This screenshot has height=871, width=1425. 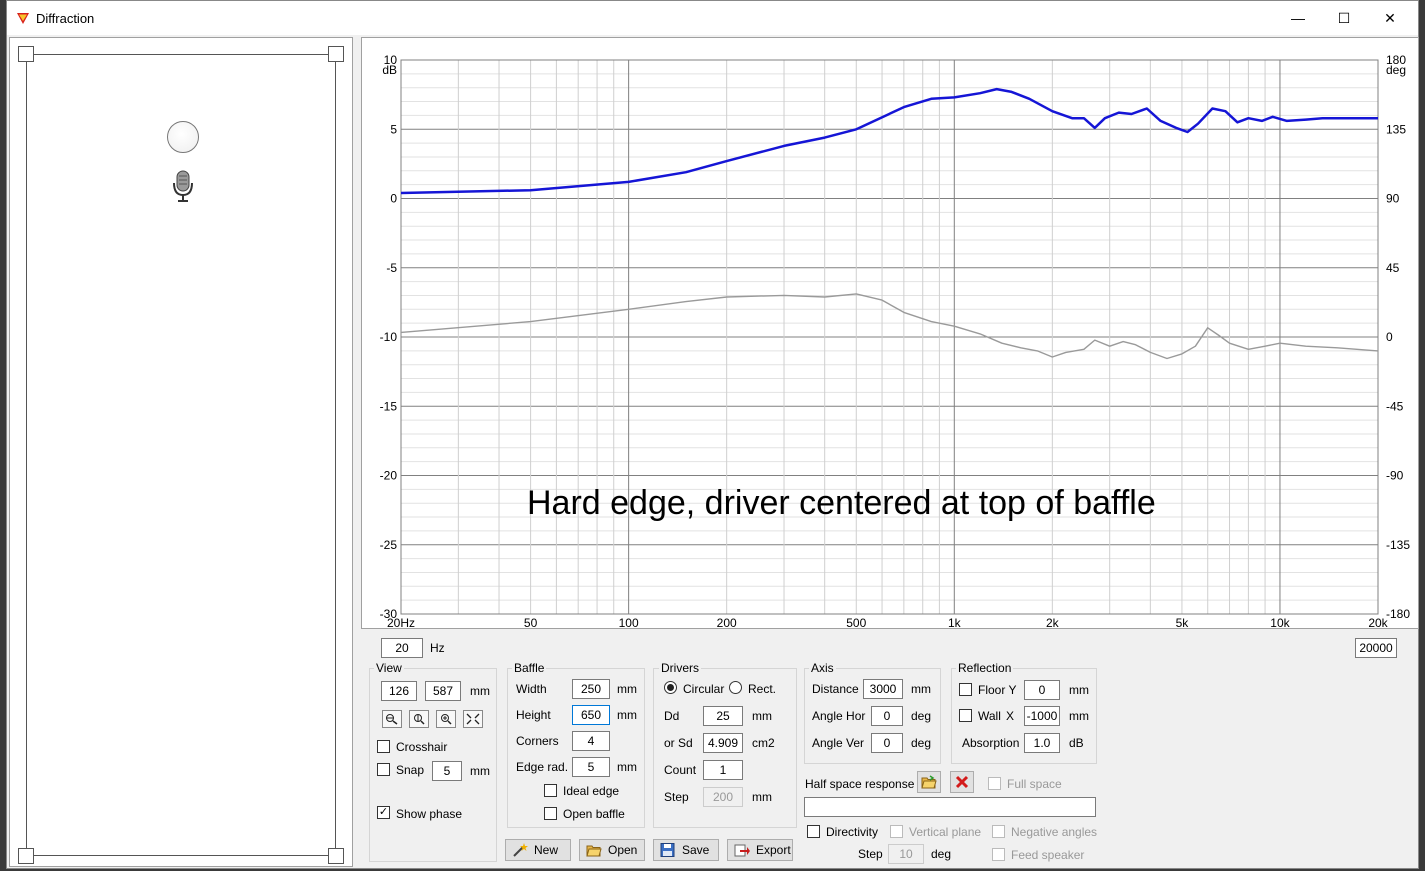 What do you see at coordinates (813, 831) in the screenshot?
I see `directivity-checkbox` at bounding box center [813, 831].